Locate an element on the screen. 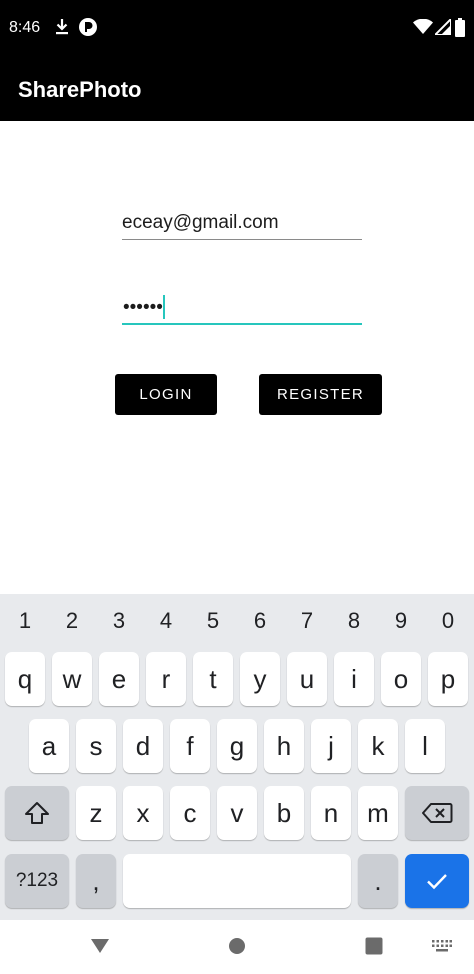  key-d: d is located at coordinates (143, 746).